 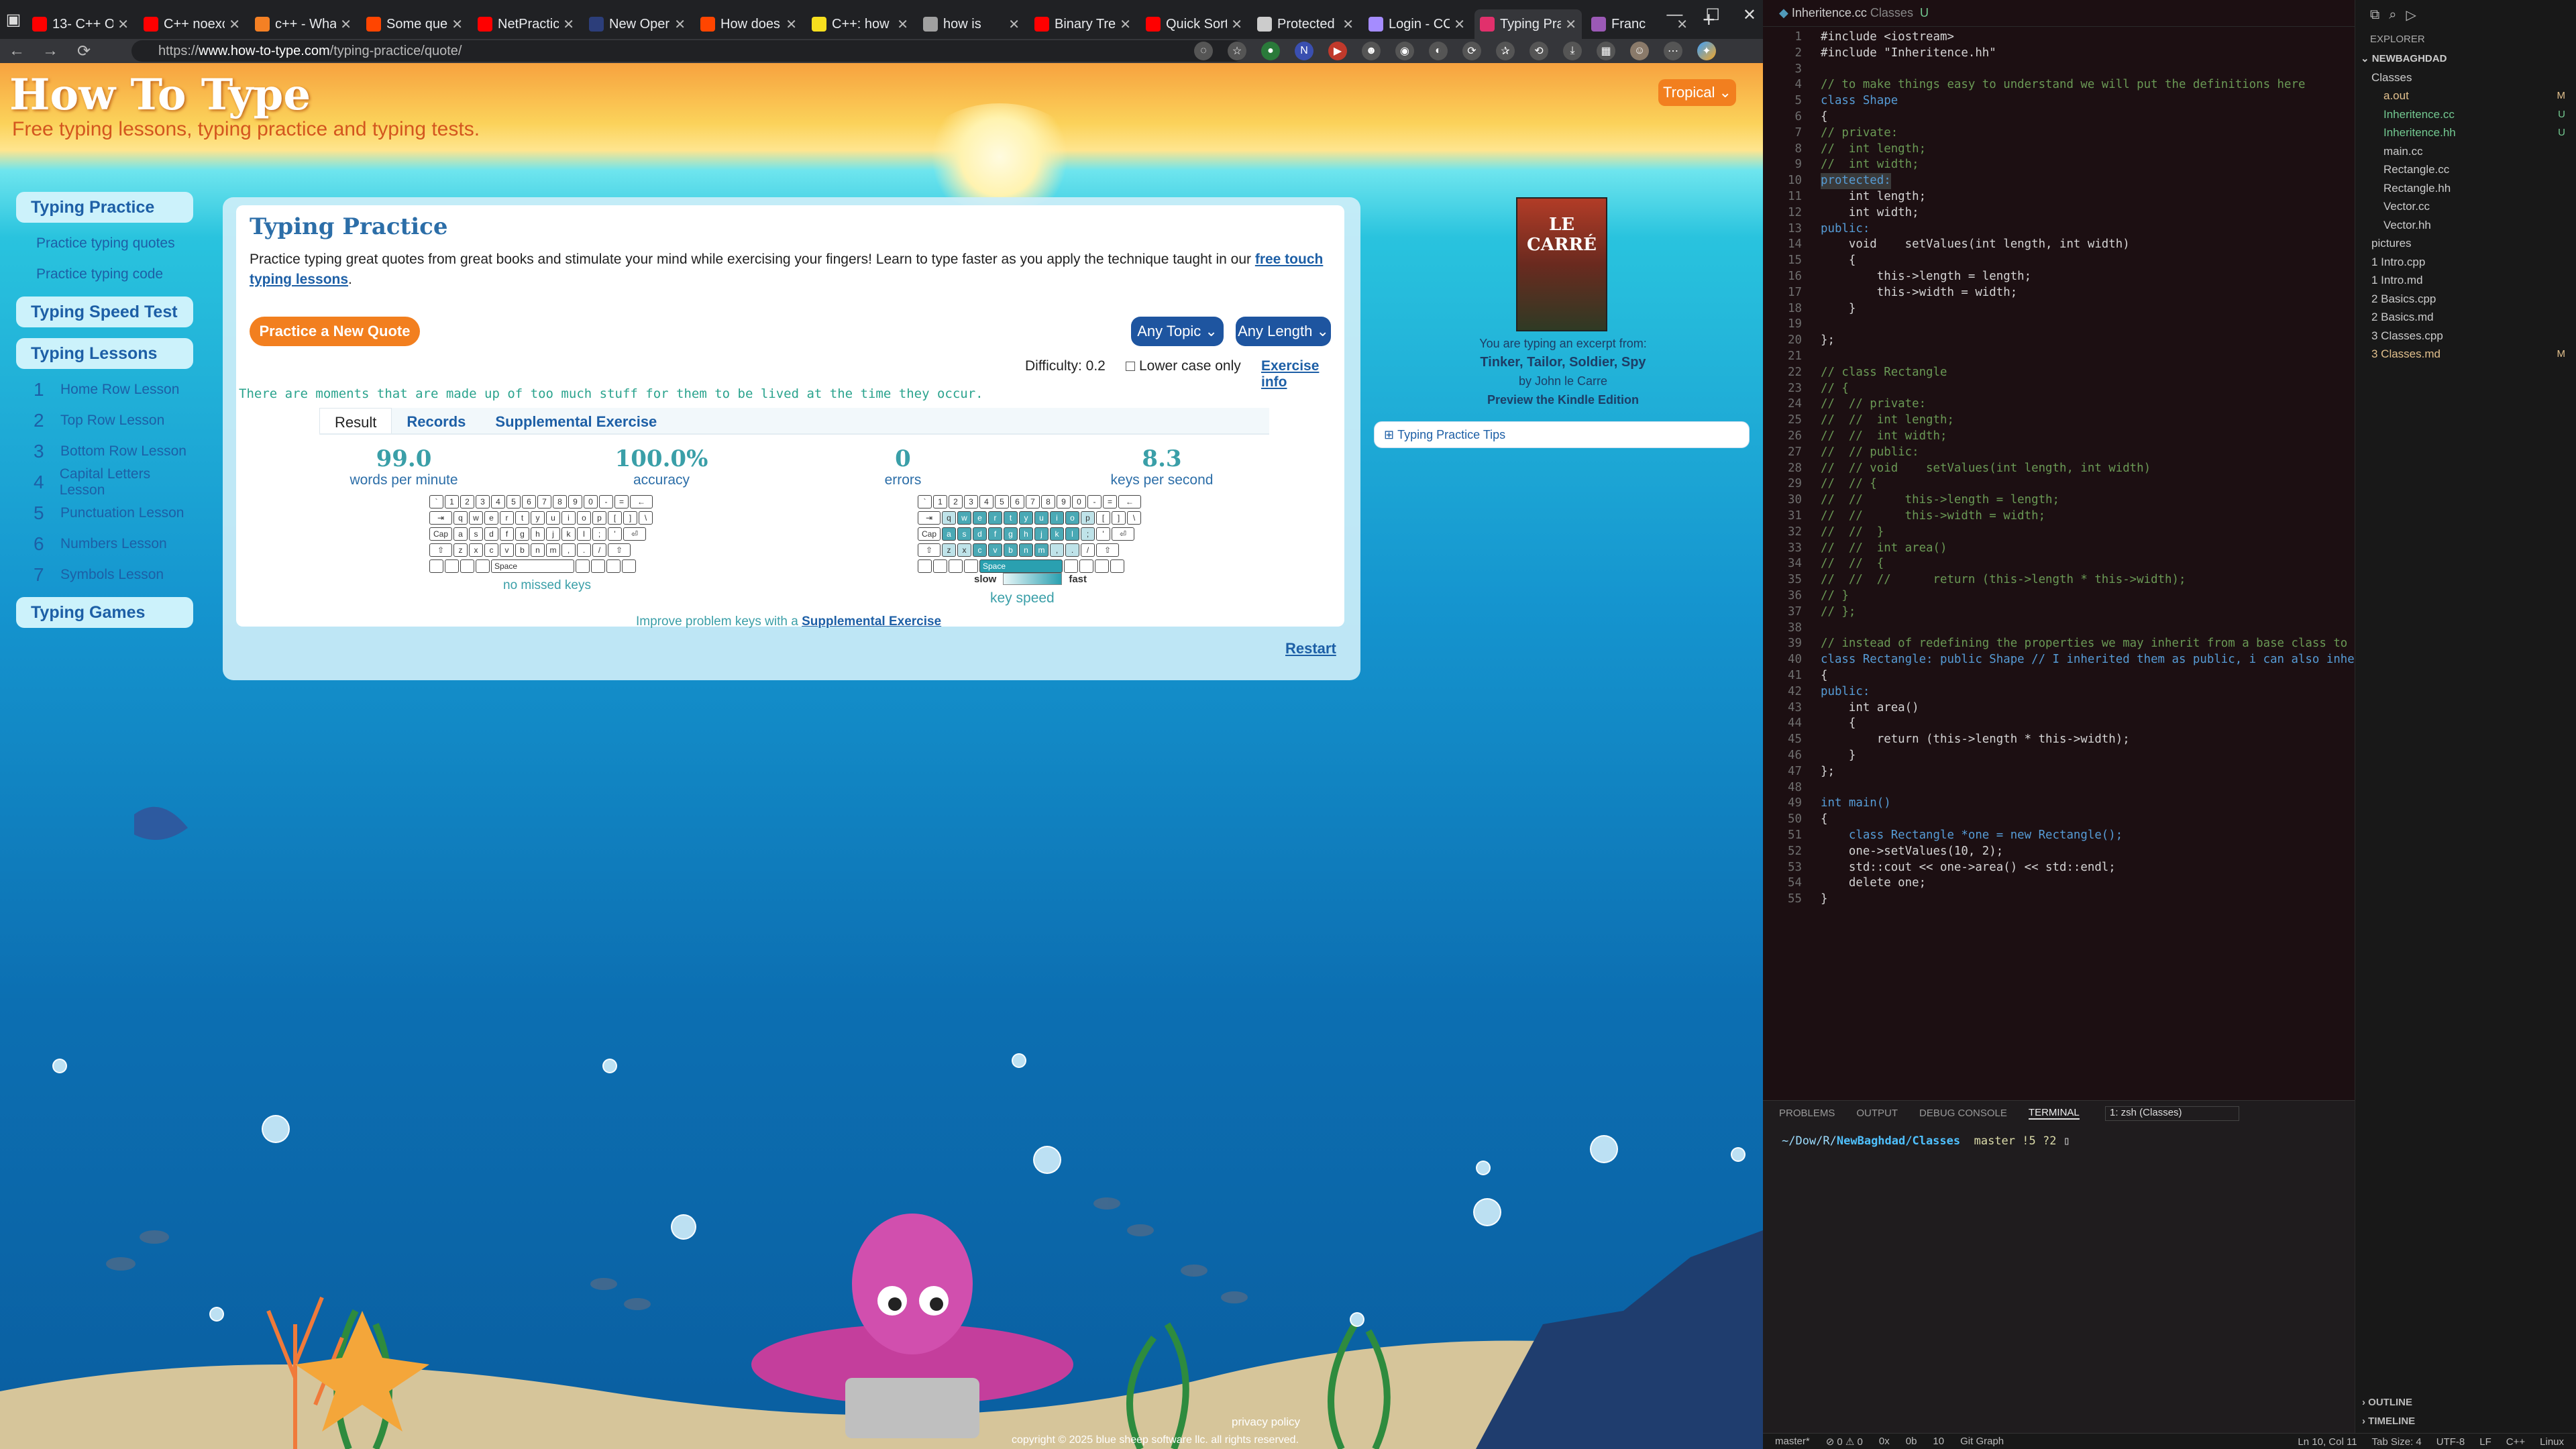 I want to click on forward-icon: →, so click(x=50, y=51).